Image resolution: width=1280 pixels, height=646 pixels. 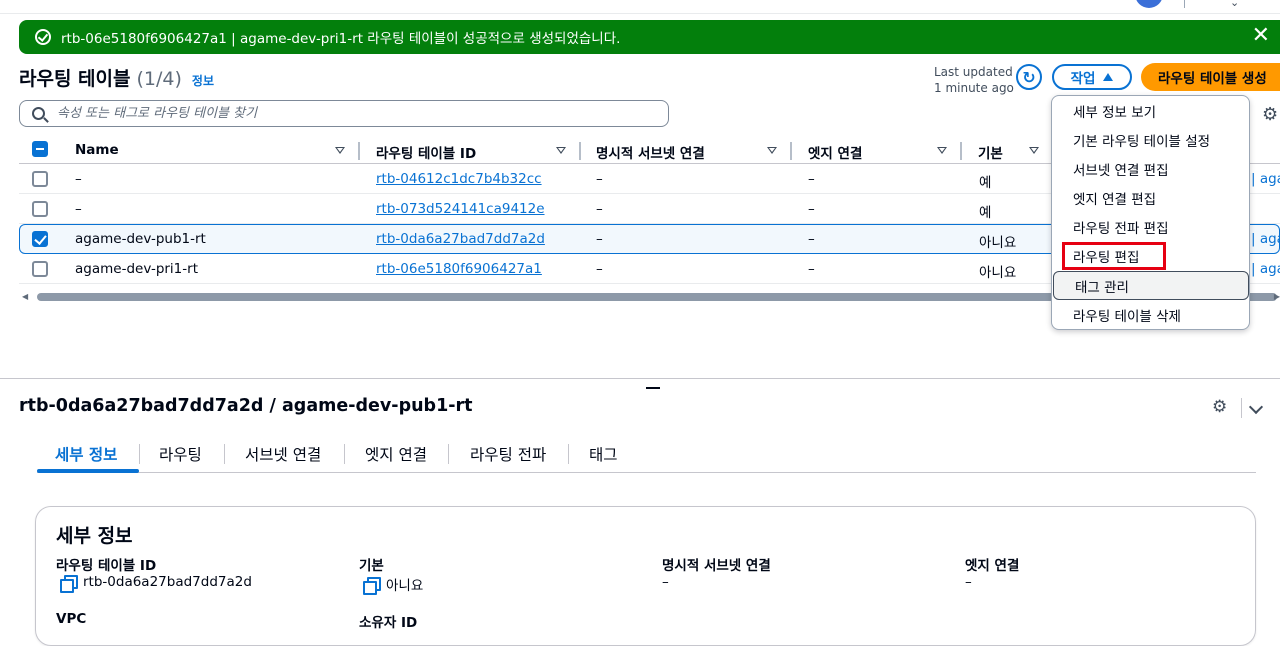 I want to click on last-updated-text: Last updated 1 minute ago, so click(x=974, y=80).